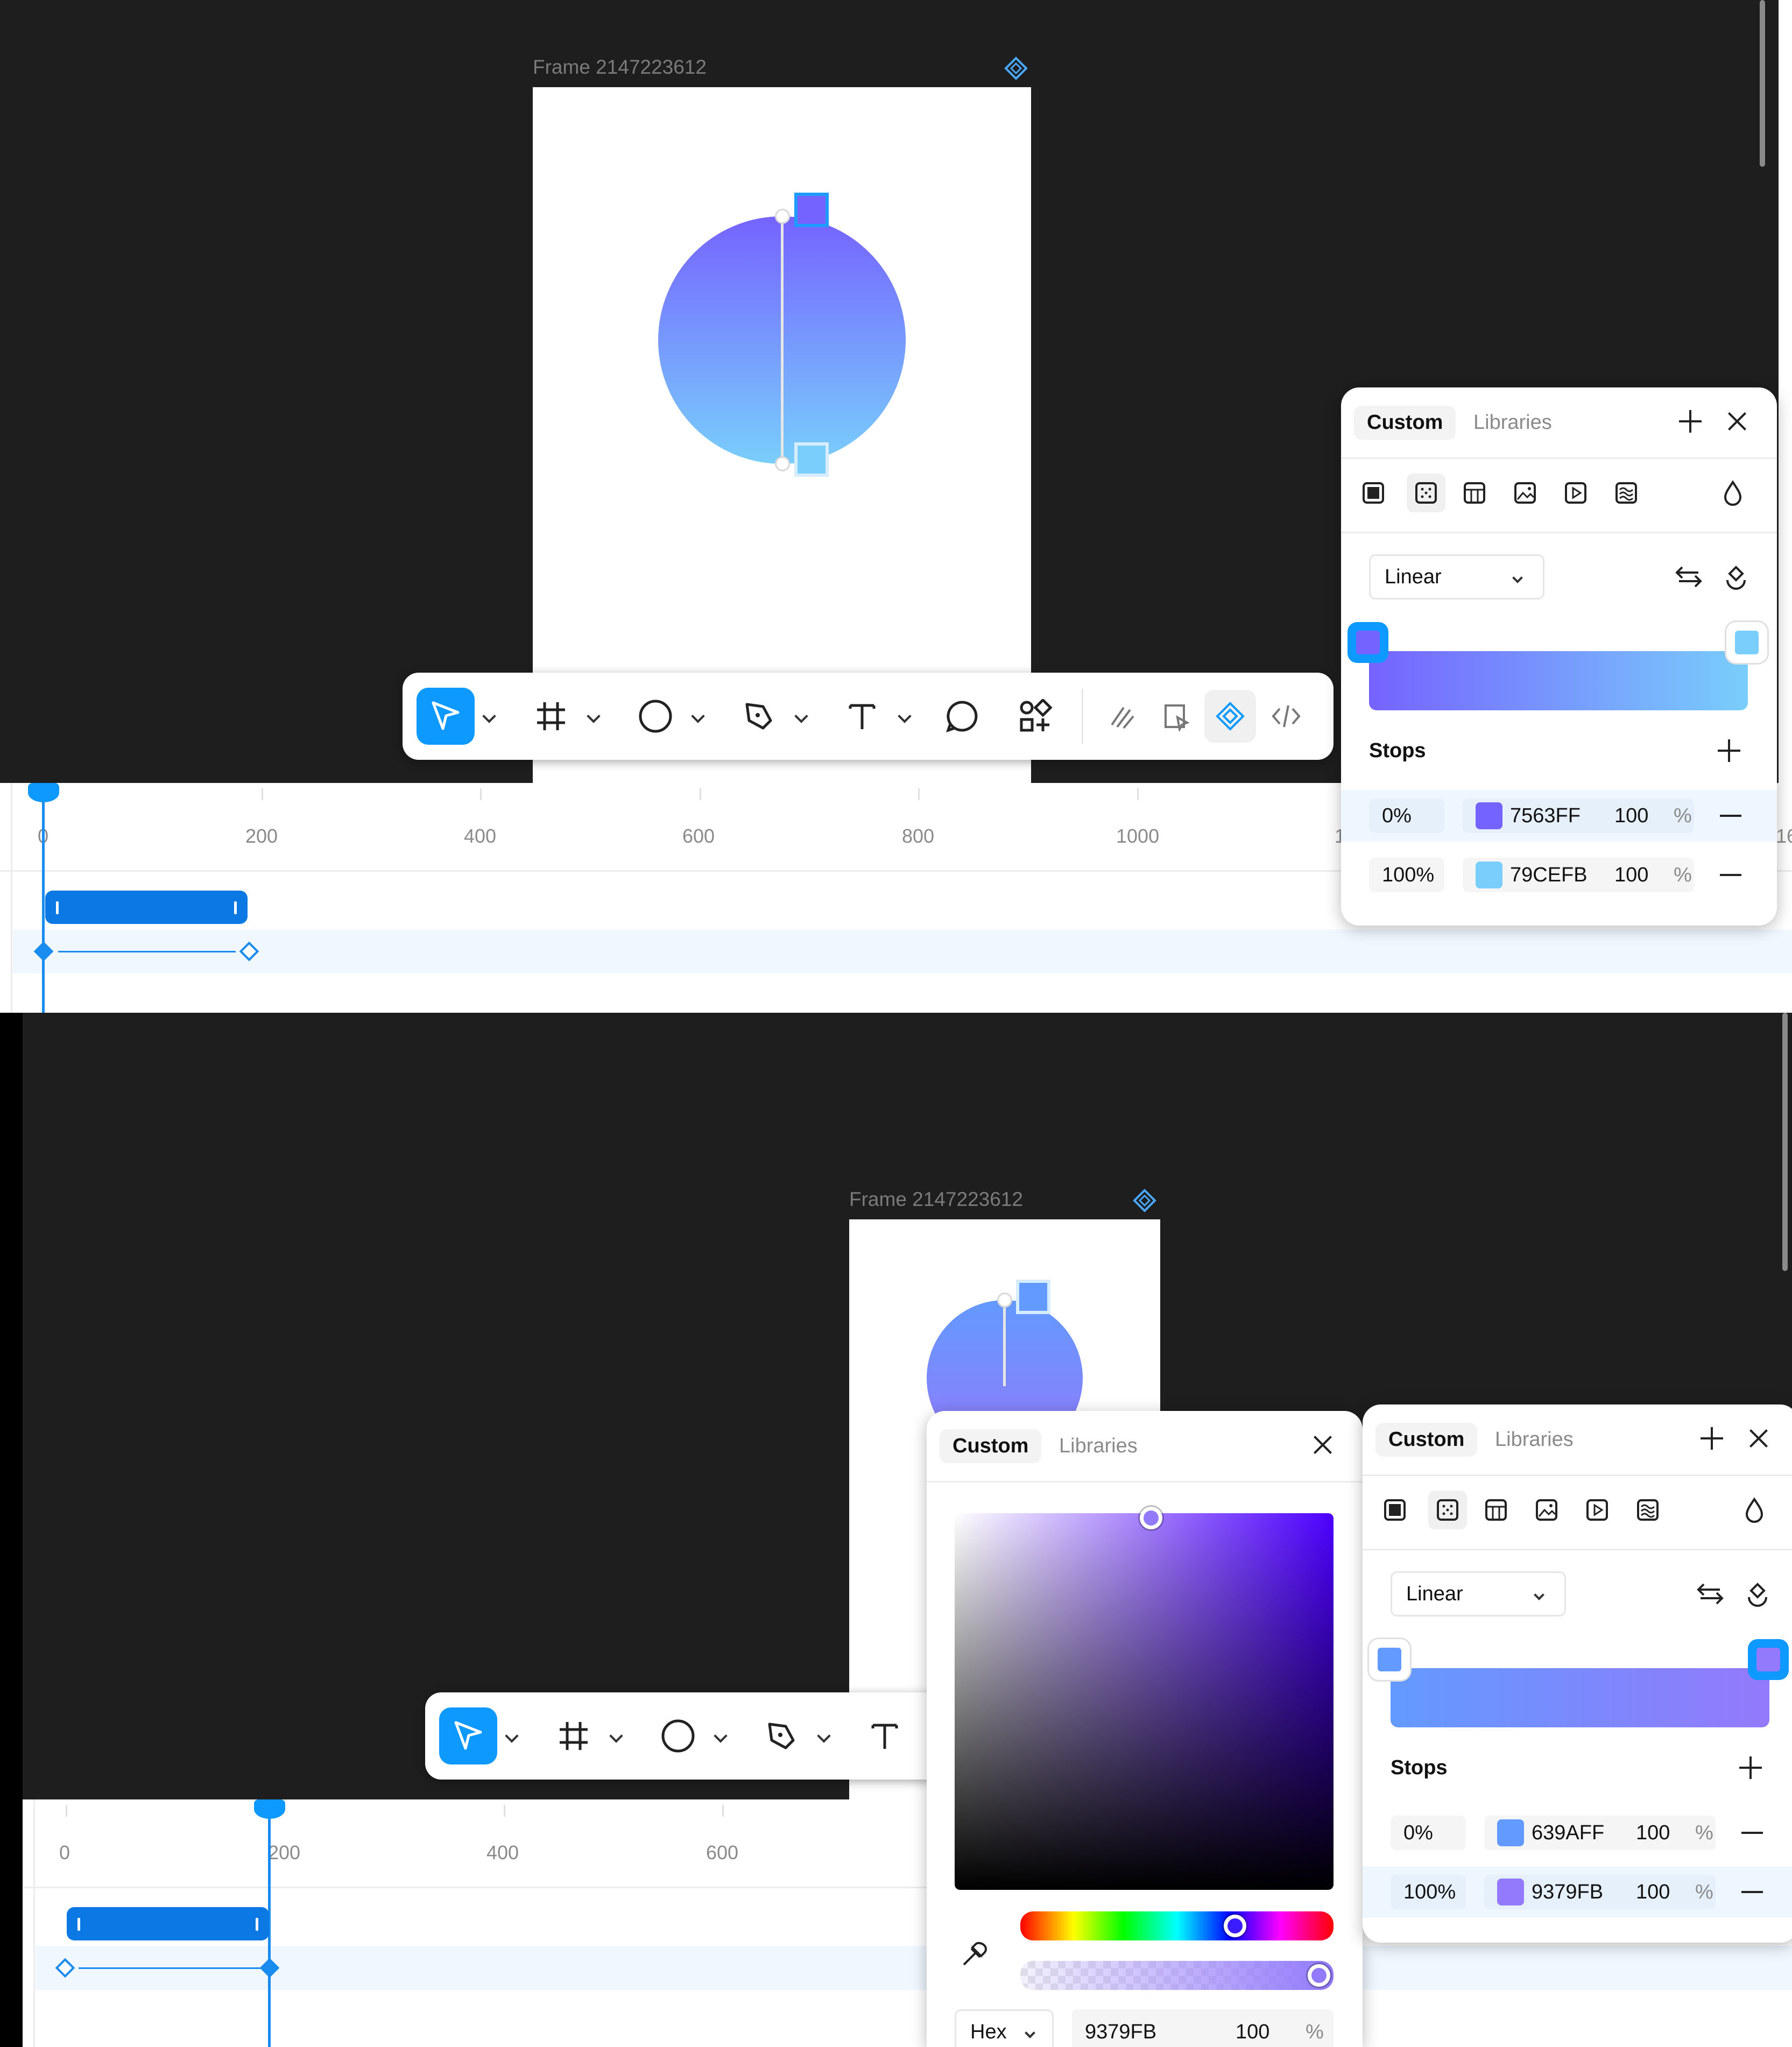 The image size is (1792, 2047). Describe the element at coordinates (1286, 716) in the screenshot. I see `code-tool` at that location.